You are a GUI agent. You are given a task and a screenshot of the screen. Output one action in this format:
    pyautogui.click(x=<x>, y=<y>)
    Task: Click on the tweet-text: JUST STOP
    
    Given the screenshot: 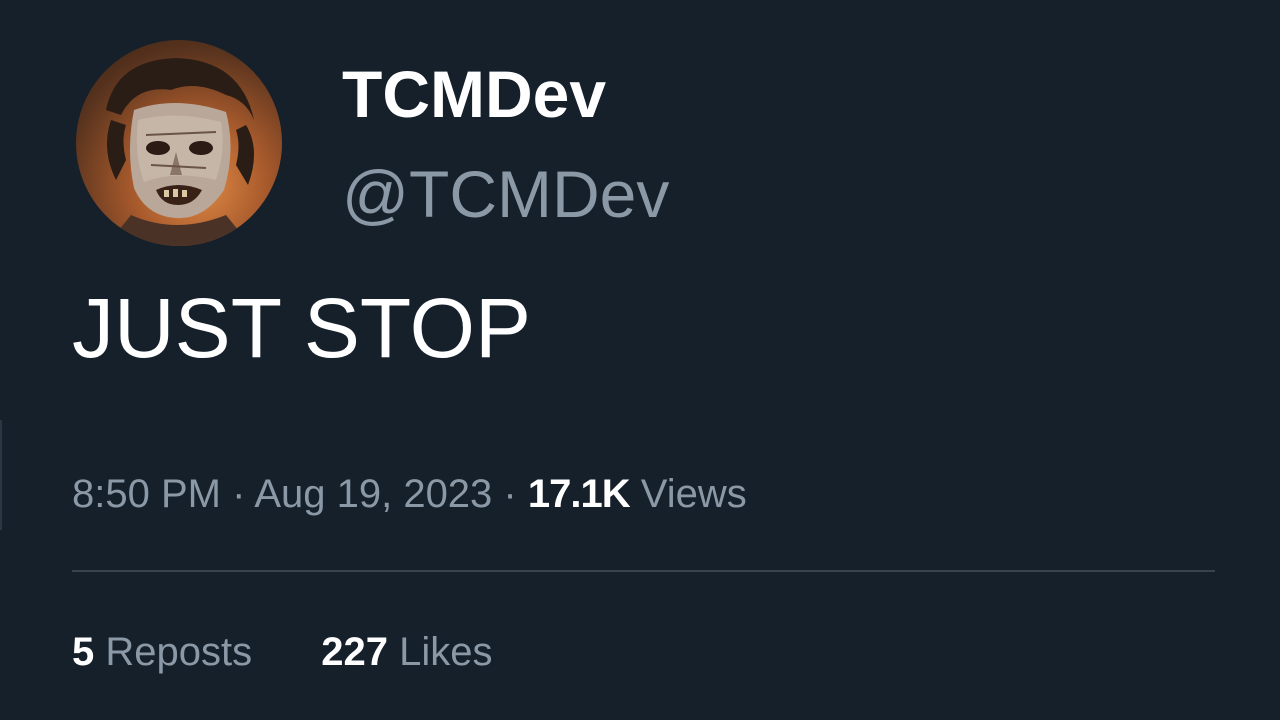 What is the action you would take?
    pyautogui.click(x=302, y=328)
    